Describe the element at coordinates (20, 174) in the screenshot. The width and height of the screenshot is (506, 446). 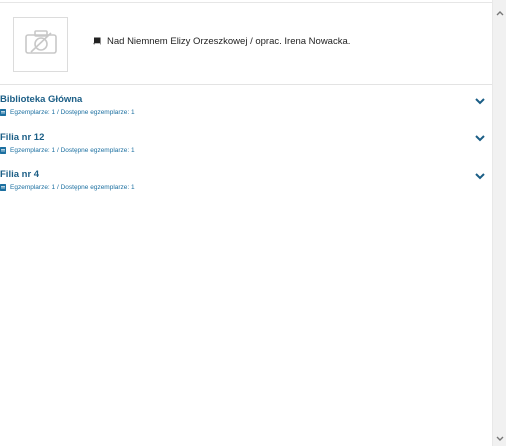
I see `library-name: Filia nr 4` at that location.